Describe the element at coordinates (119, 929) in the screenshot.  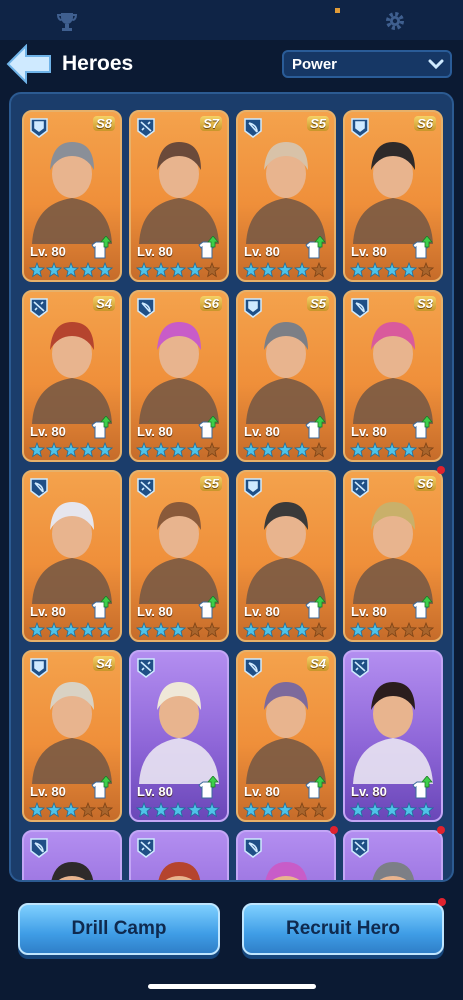
I see `drill-camp-button: Drill Camp` at that location.